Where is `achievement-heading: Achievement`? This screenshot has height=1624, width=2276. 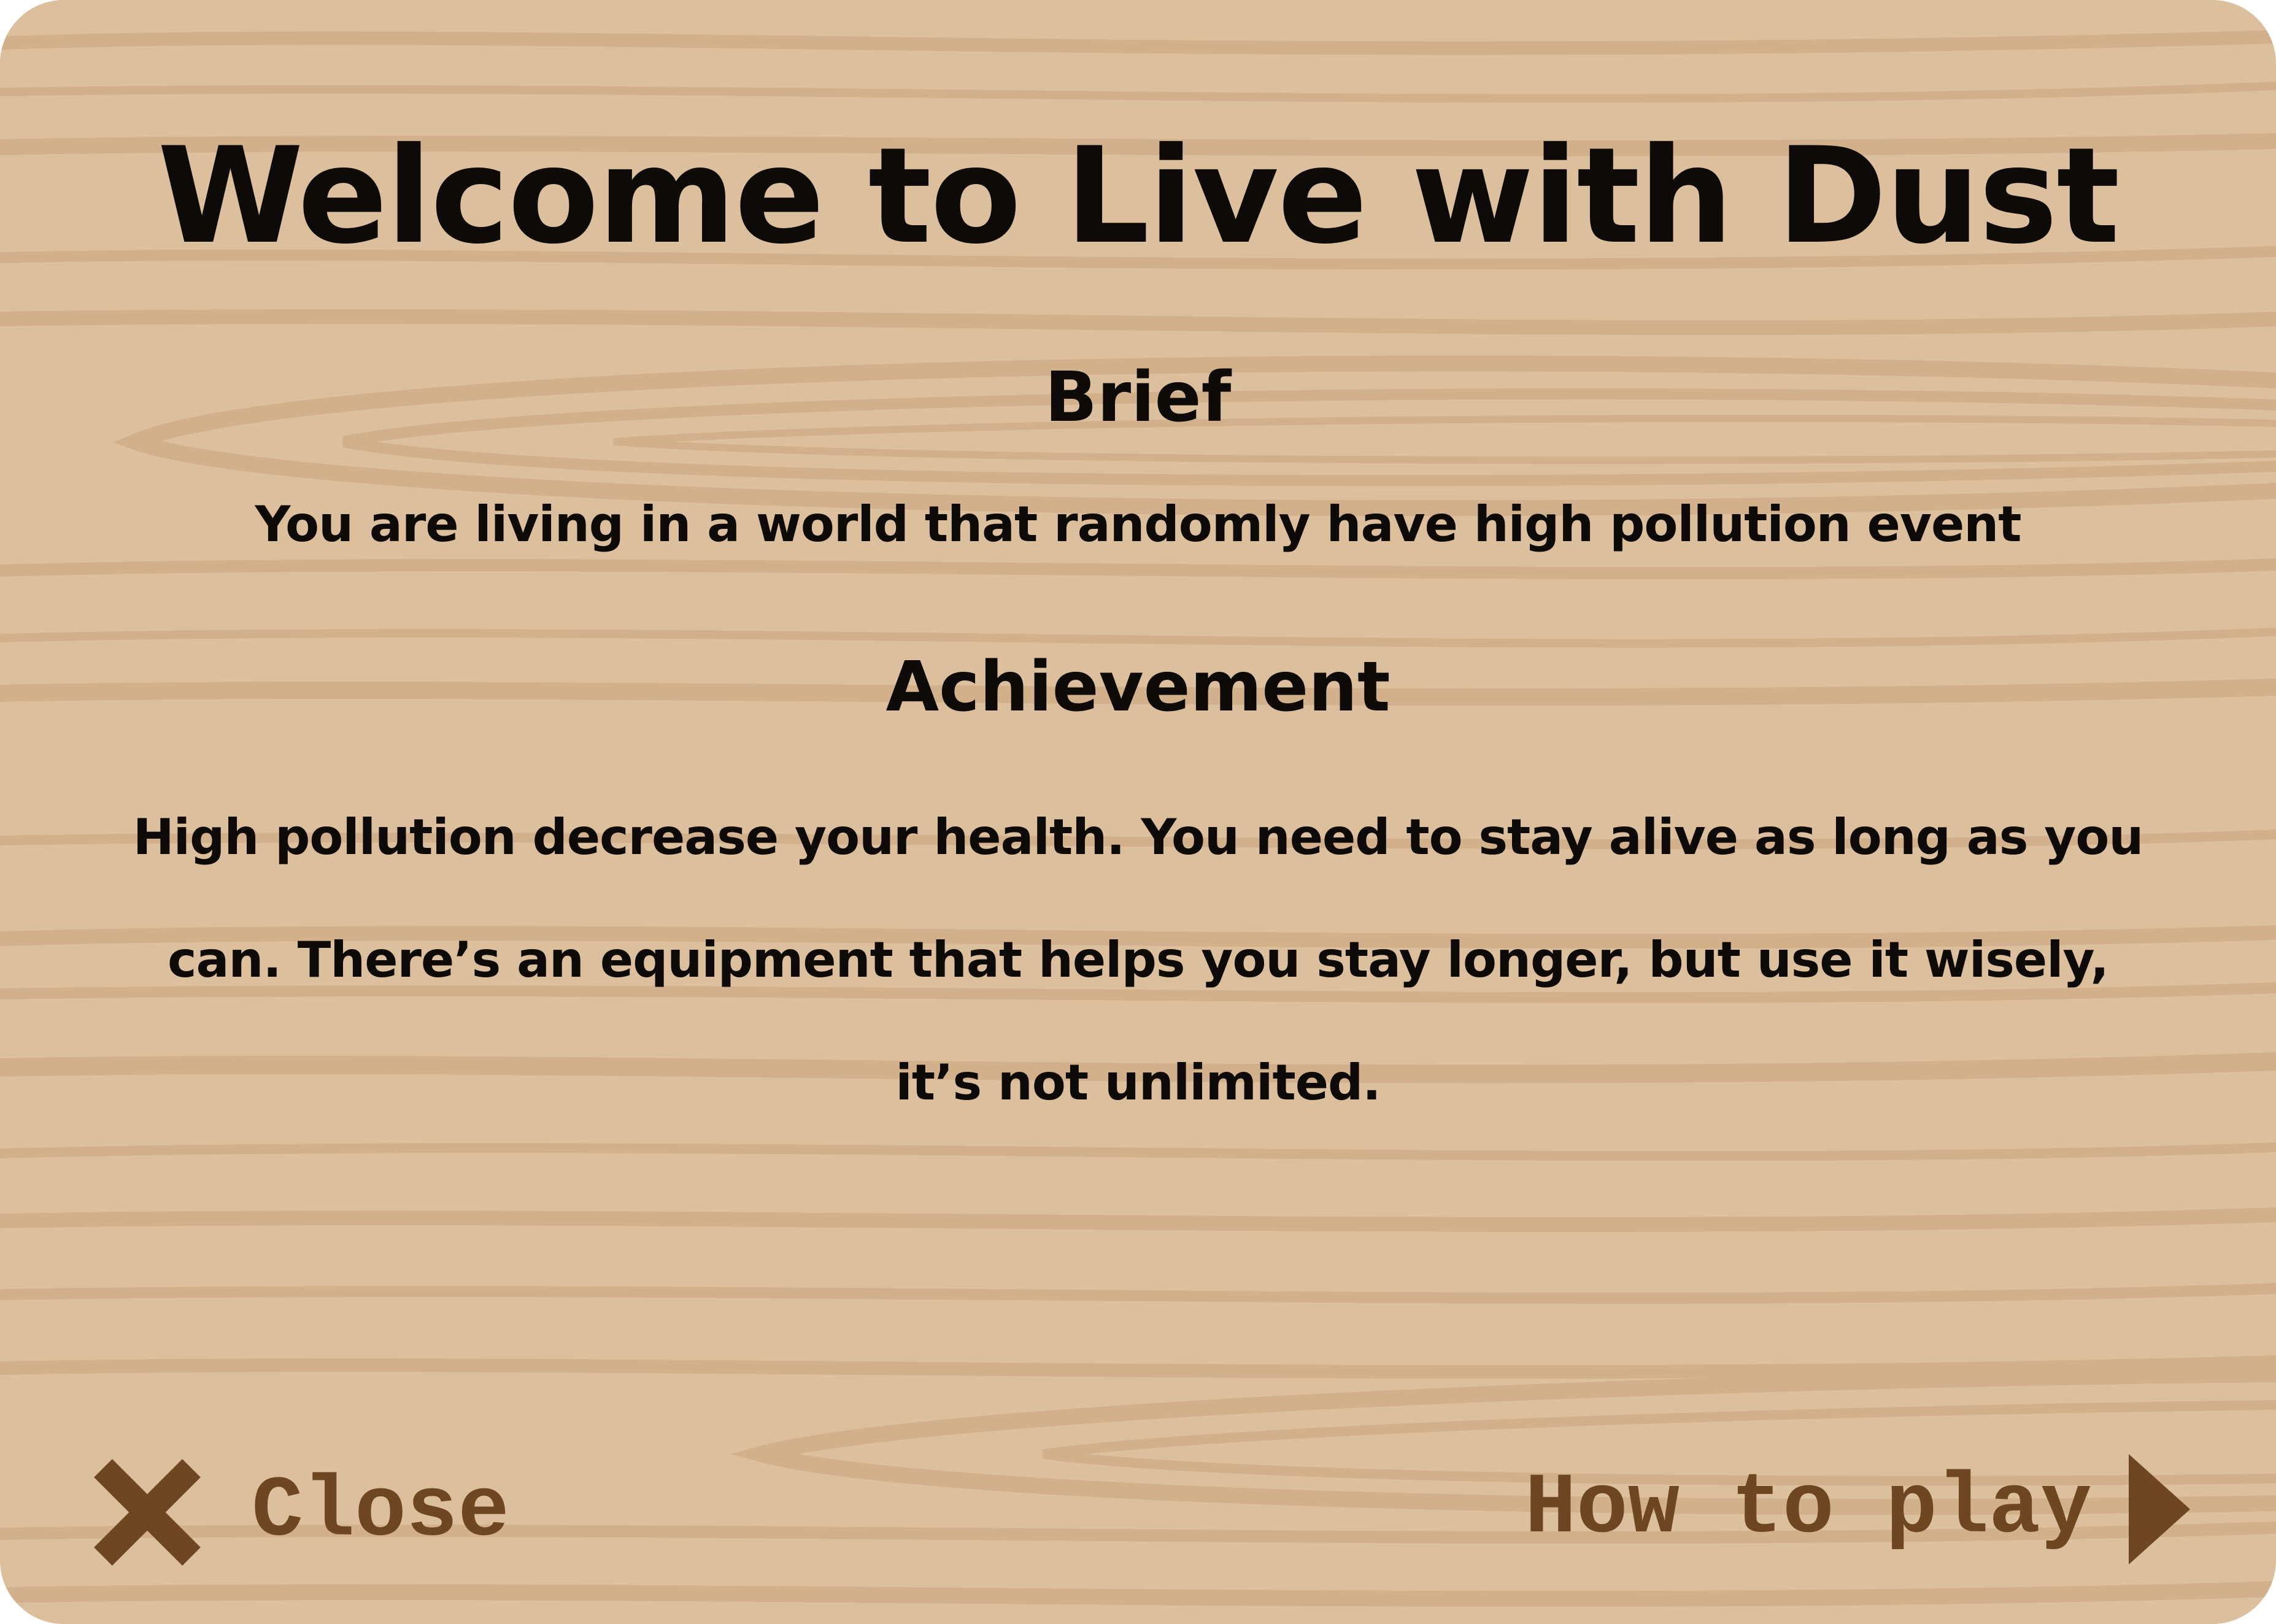
achievement-heading: Achievement is located at coordinates (1138, 687).